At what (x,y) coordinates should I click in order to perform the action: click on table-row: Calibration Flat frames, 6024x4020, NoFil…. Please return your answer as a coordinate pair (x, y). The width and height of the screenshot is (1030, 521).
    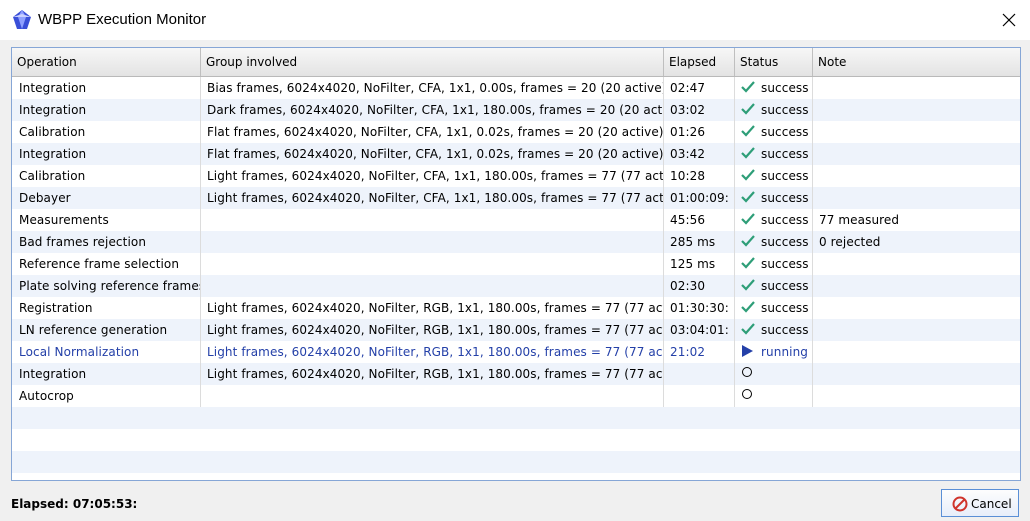
    Looking at the image, I should click on (516, 132).